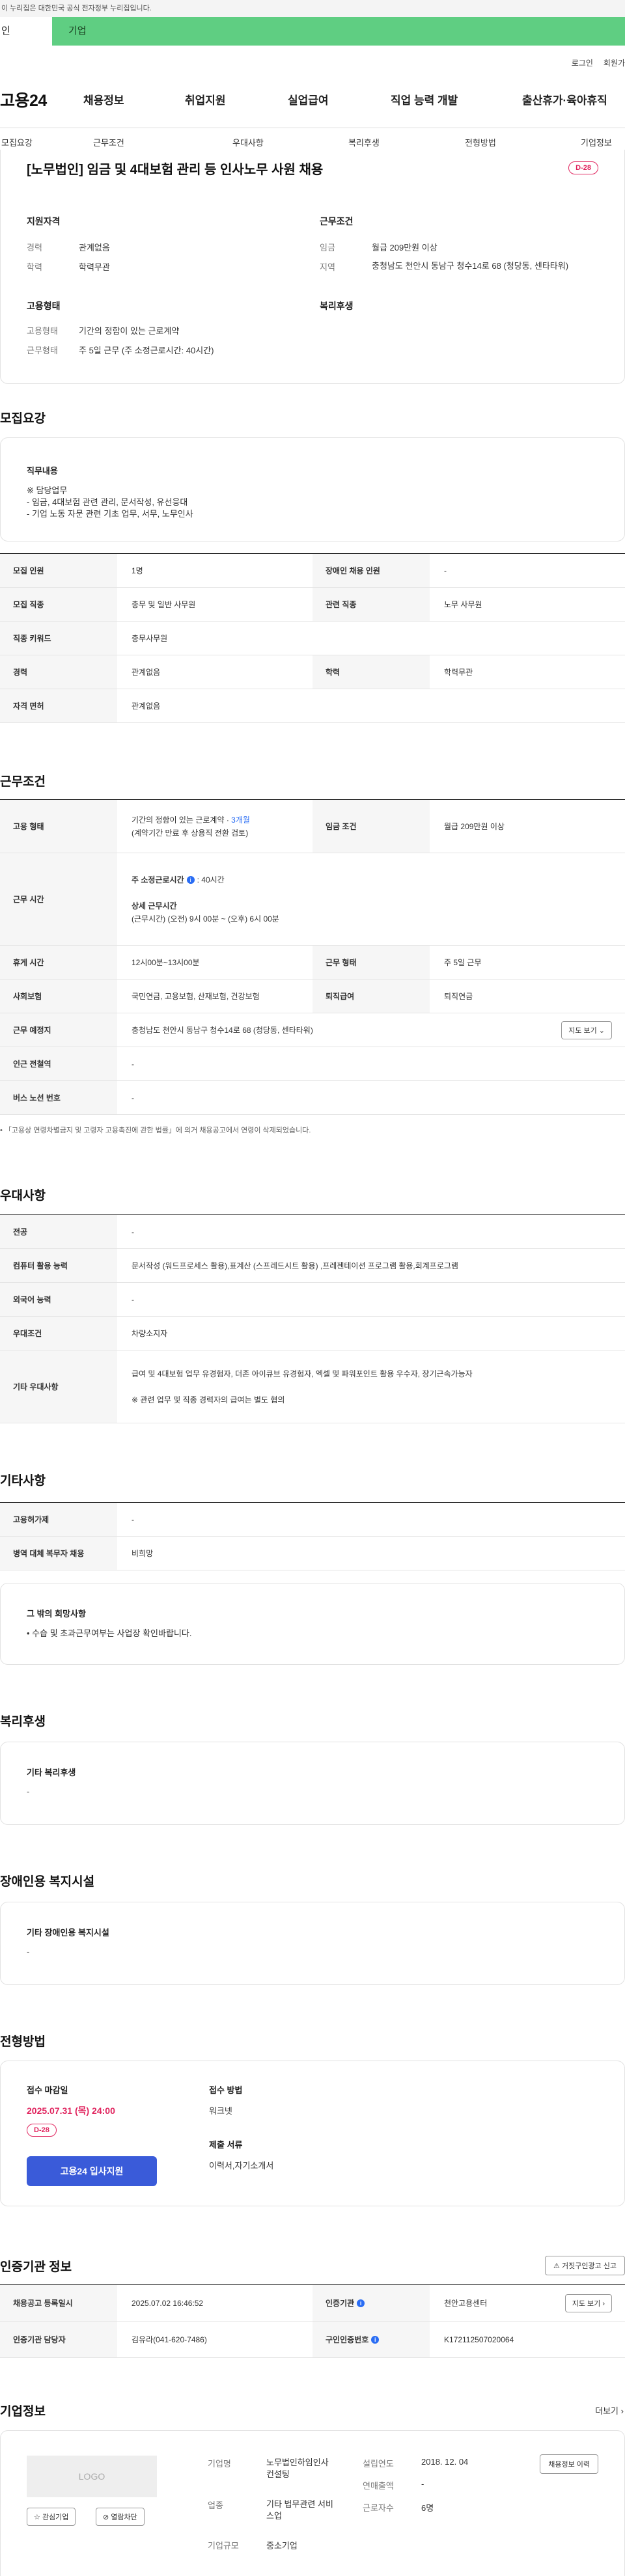 This screenshot has width=625, height=2576. I want to click on worktype-label: 근무형태, so click(42, 350).